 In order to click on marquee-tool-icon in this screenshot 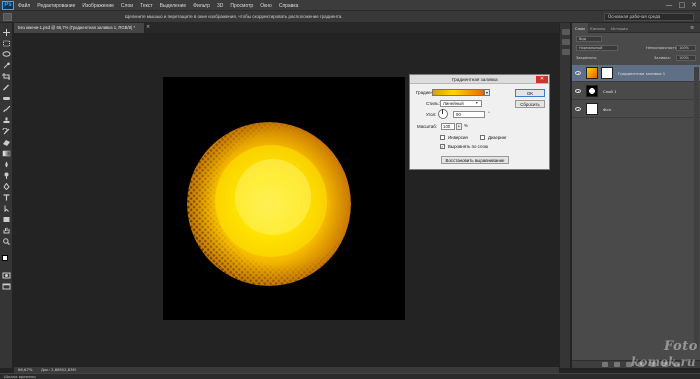, I will do `click(6, 43)`.